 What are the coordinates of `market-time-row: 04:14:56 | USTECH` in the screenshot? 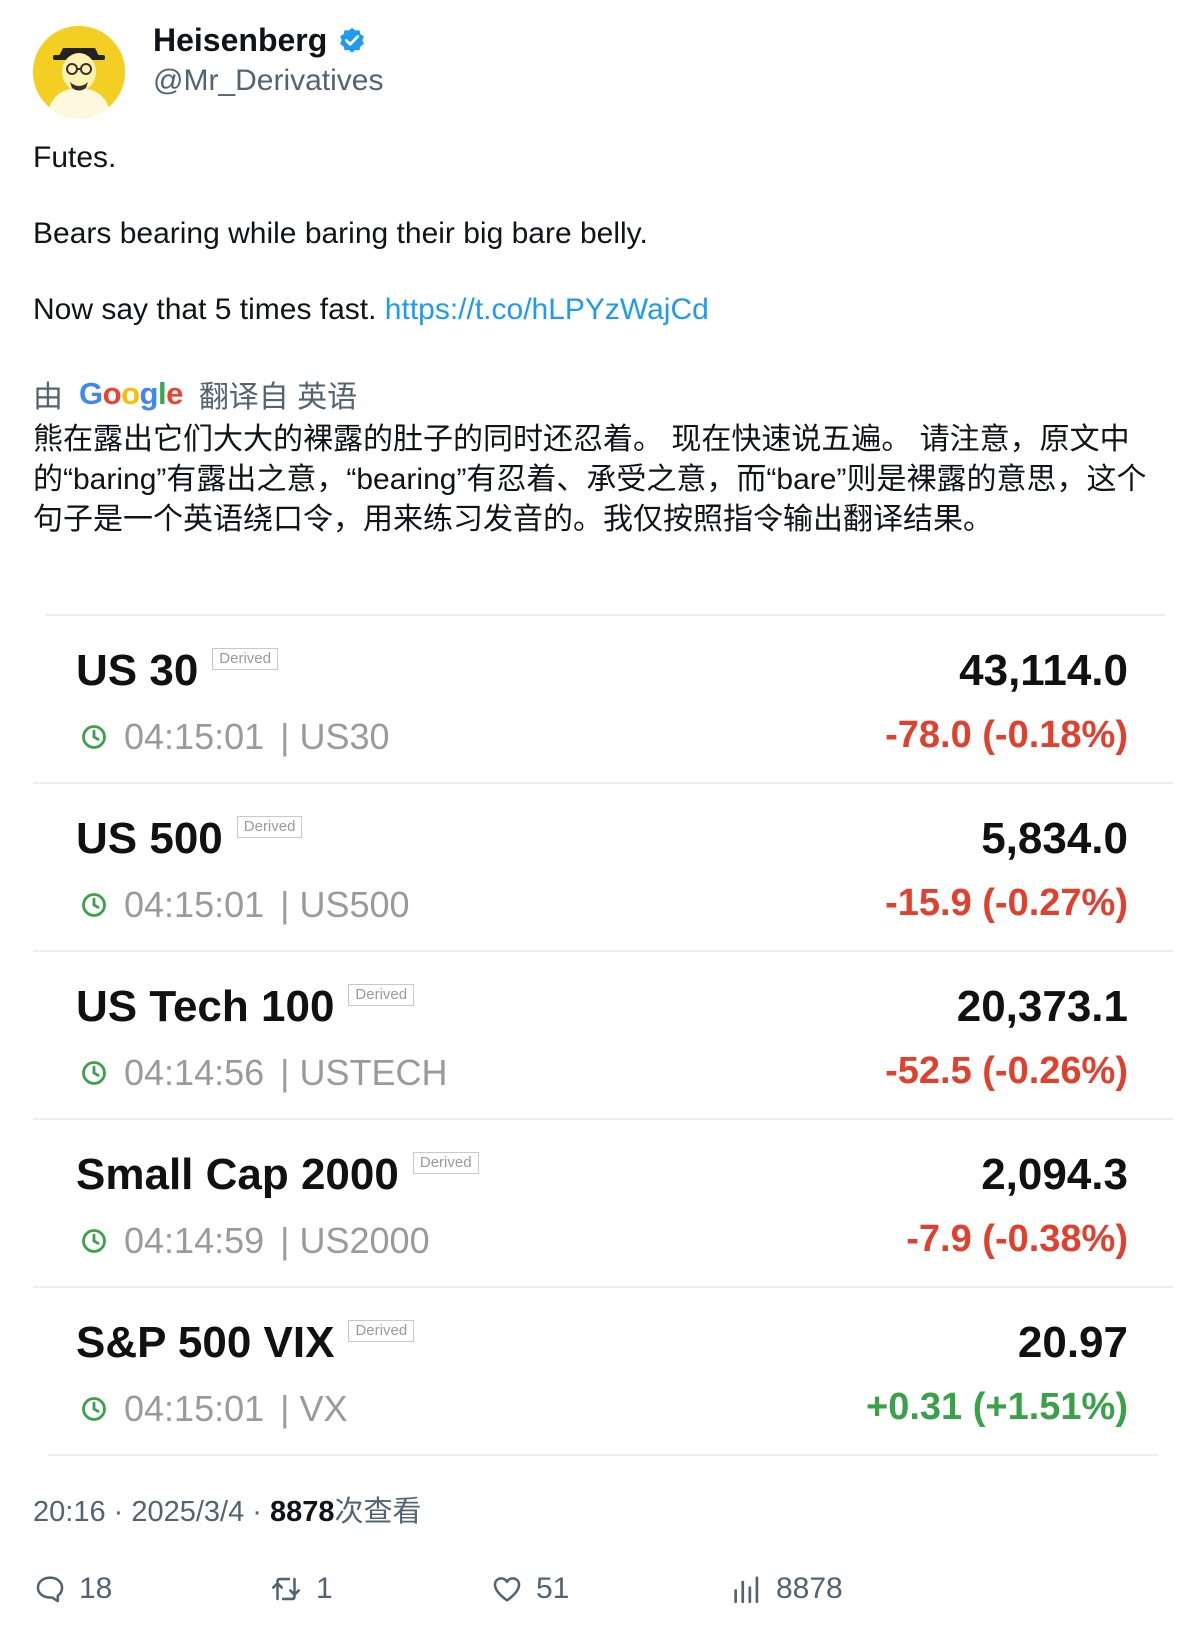 It's located at (264, 1073).